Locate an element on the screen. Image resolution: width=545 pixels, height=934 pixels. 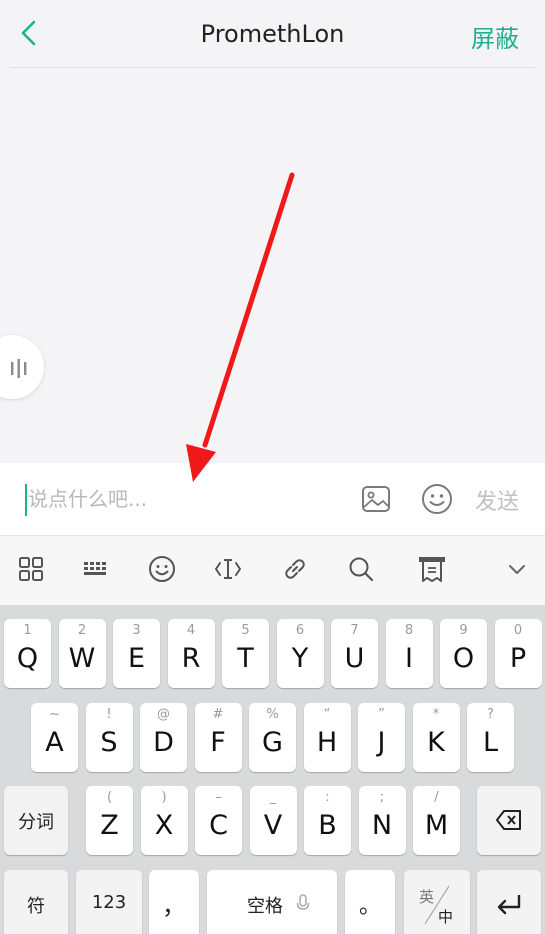
key-label: S is located at coordinates (109, 742).